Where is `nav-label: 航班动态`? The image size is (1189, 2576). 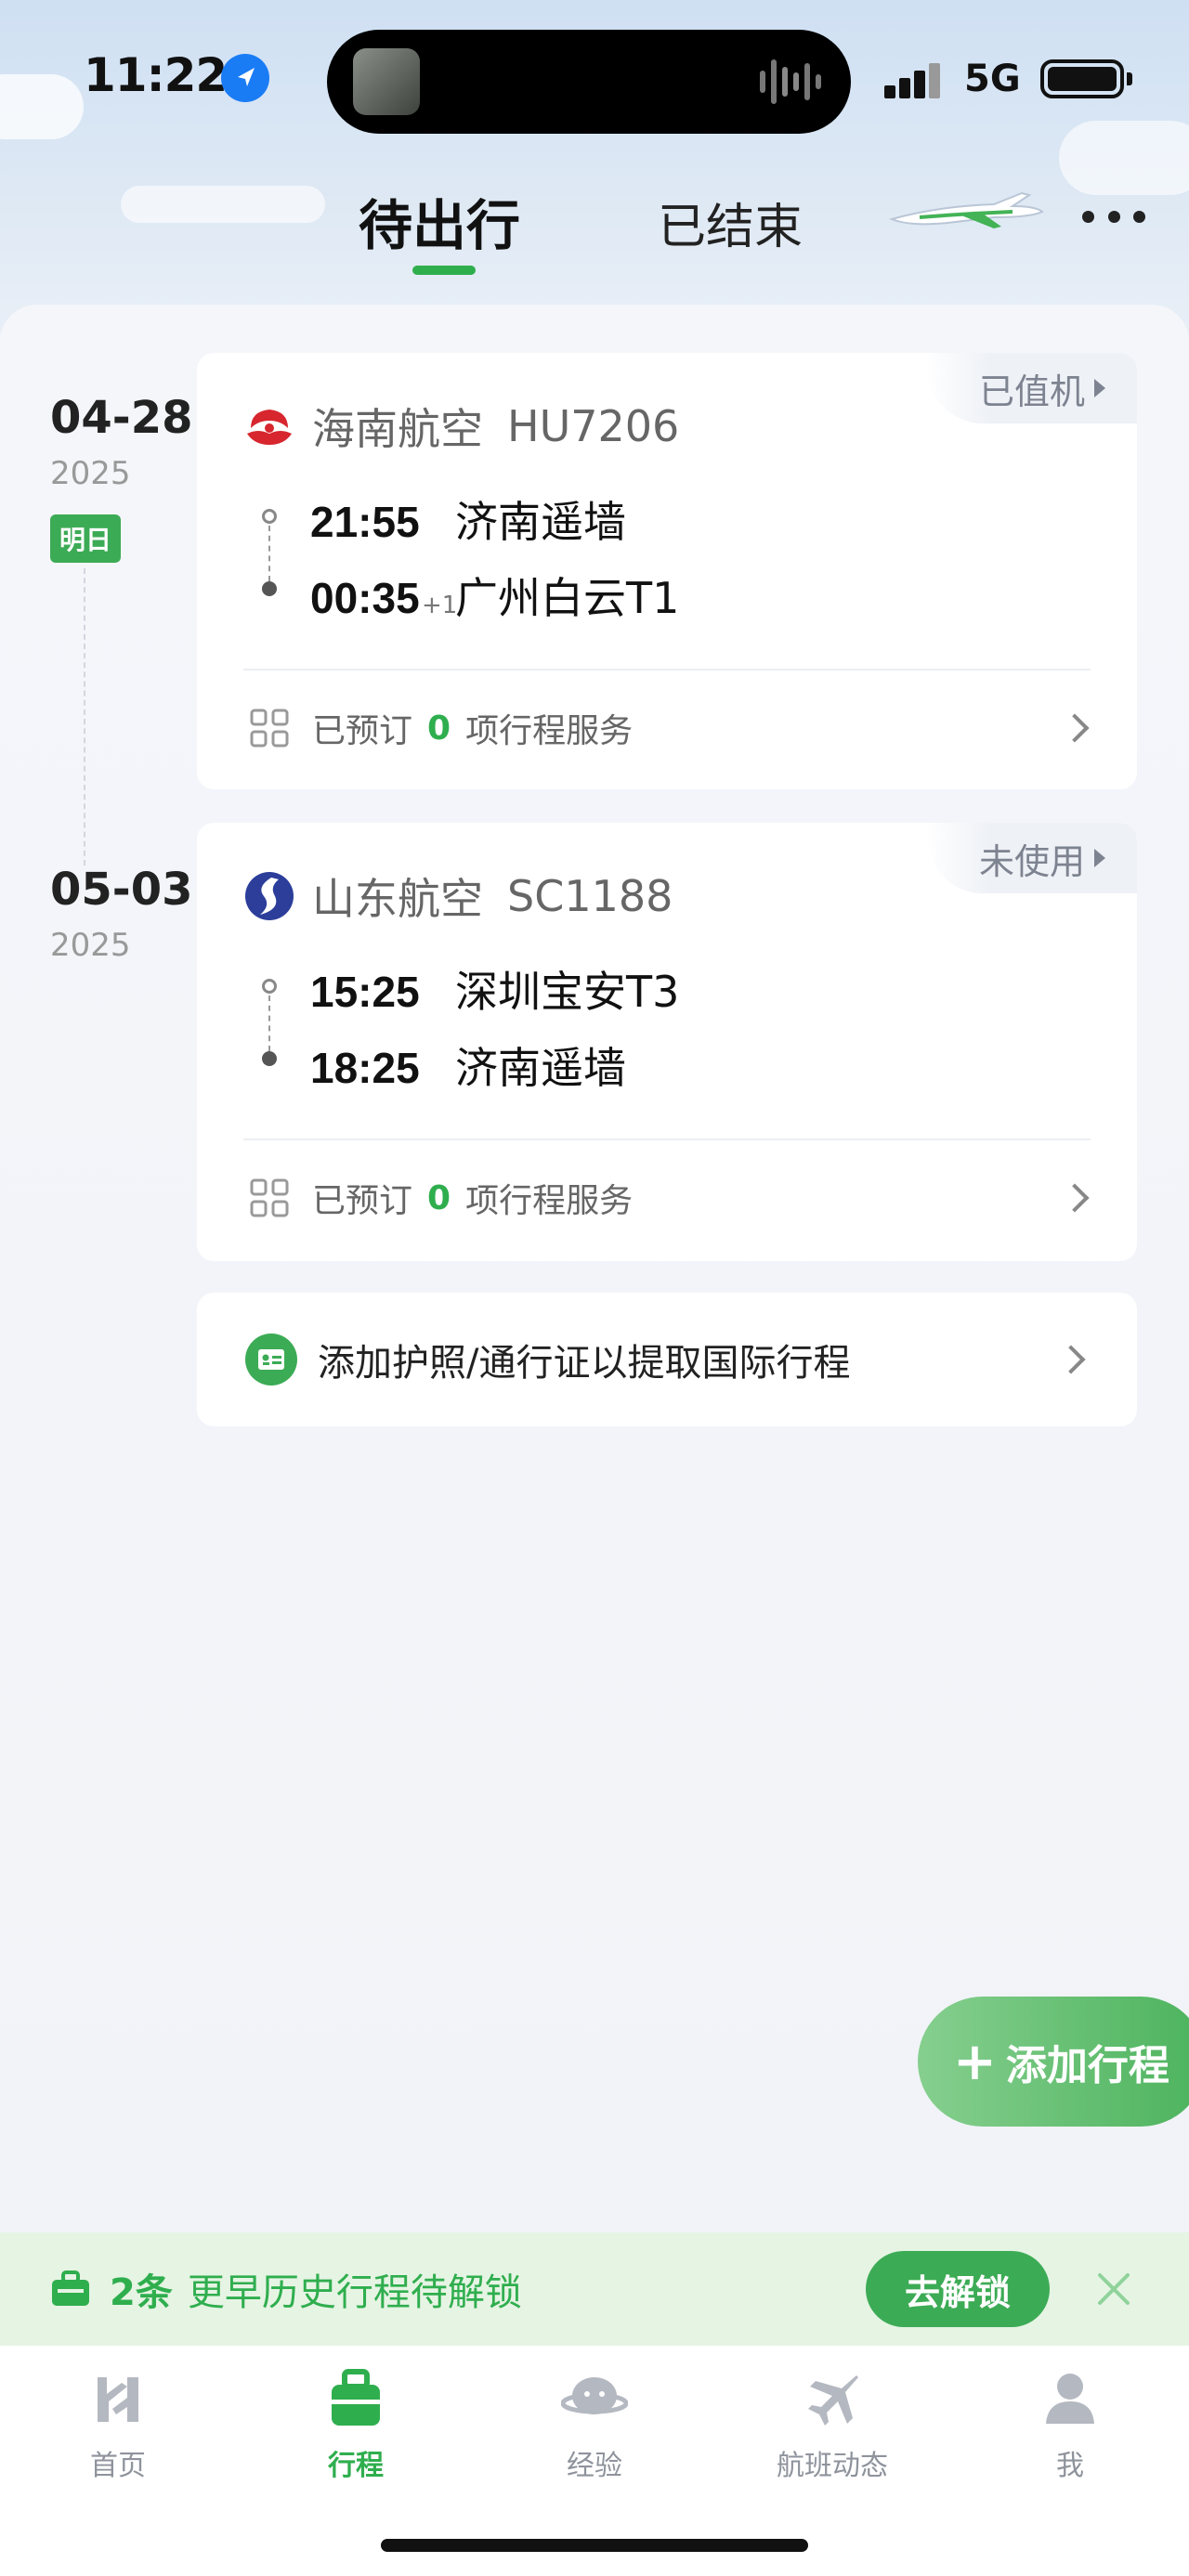
nav-label: 航班动态 is located at coordinates (832, 2466).